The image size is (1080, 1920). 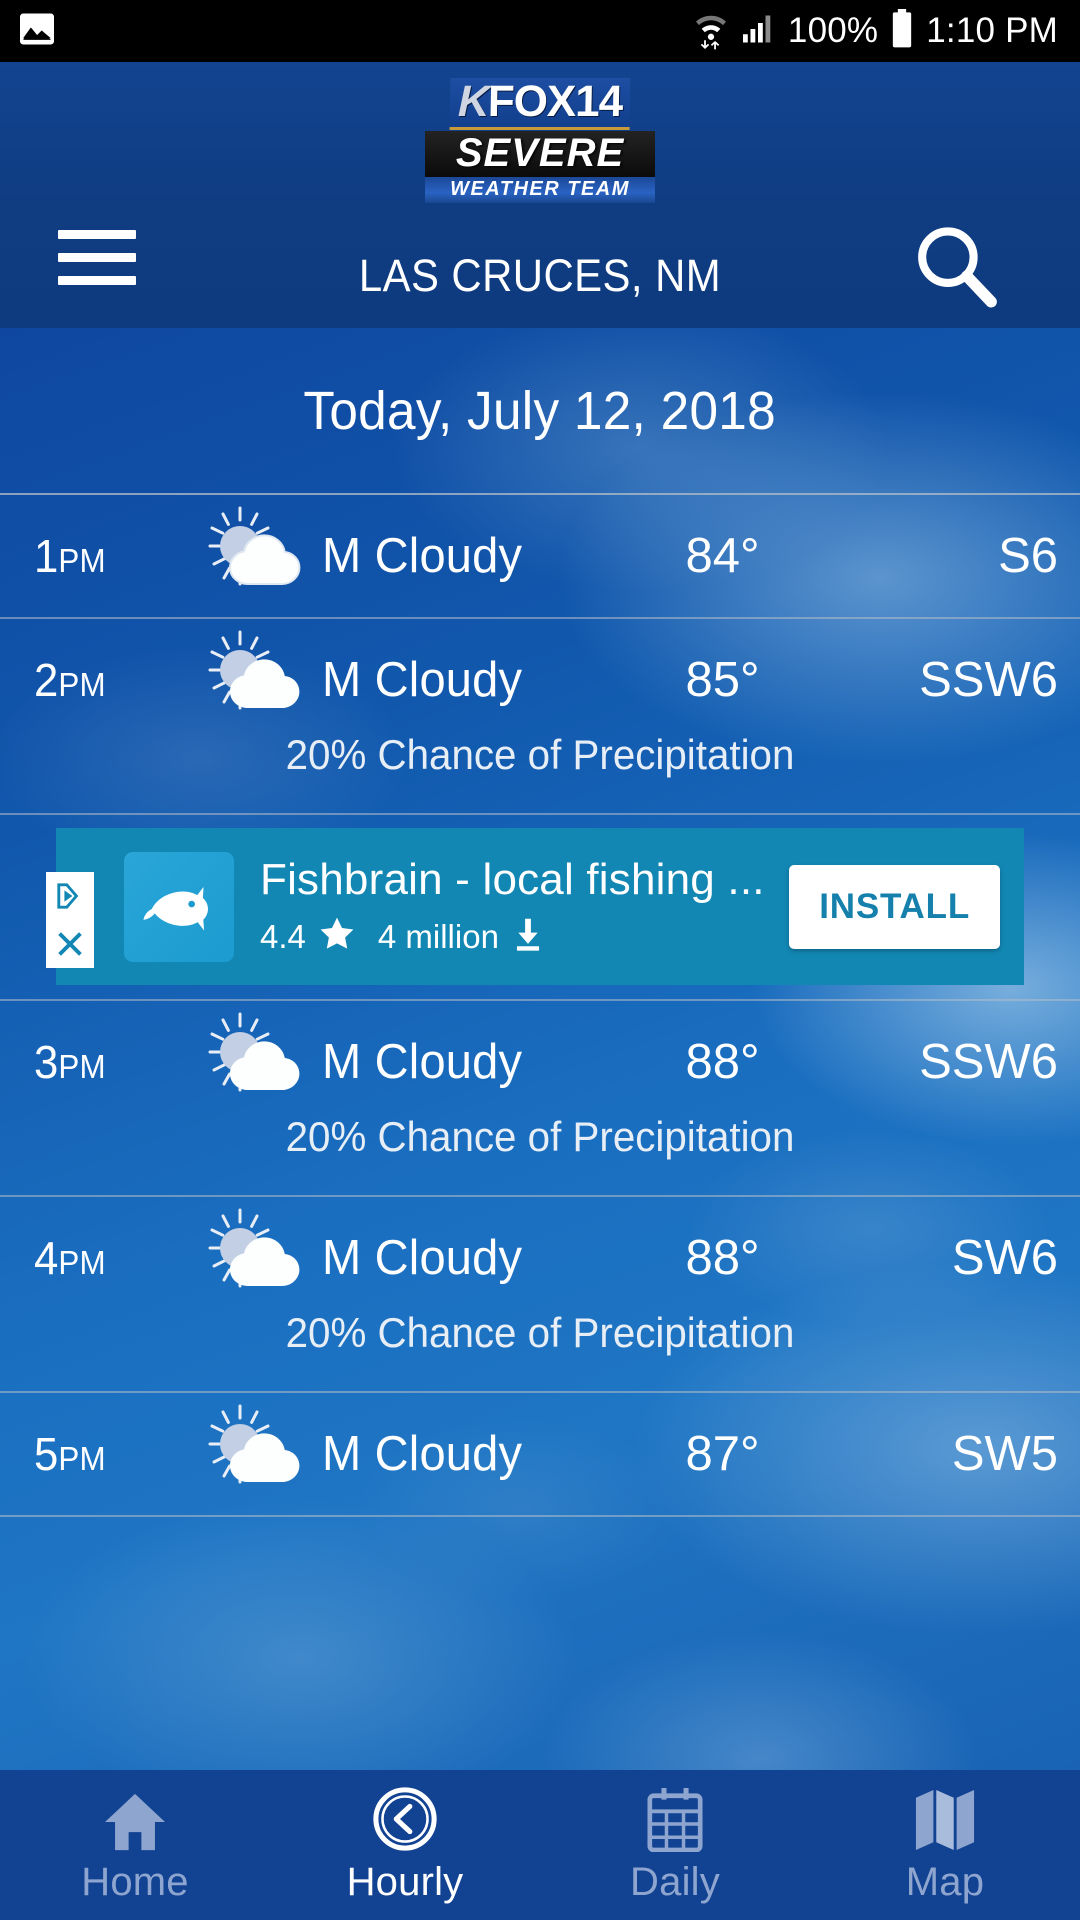 I want to click on install-button: INSTALL, so click(x=894, y=906).